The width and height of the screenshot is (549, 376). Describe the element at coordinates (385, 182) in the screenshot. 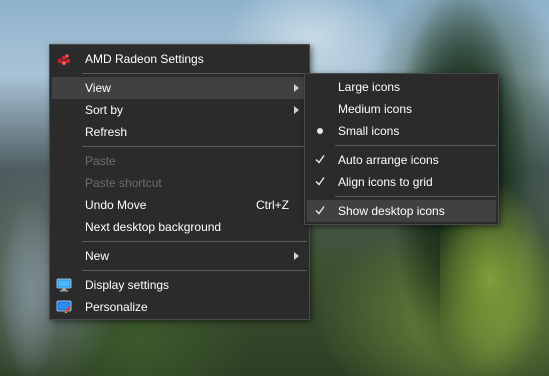

I see `menu-item-label: Align icons to grid` at that location.